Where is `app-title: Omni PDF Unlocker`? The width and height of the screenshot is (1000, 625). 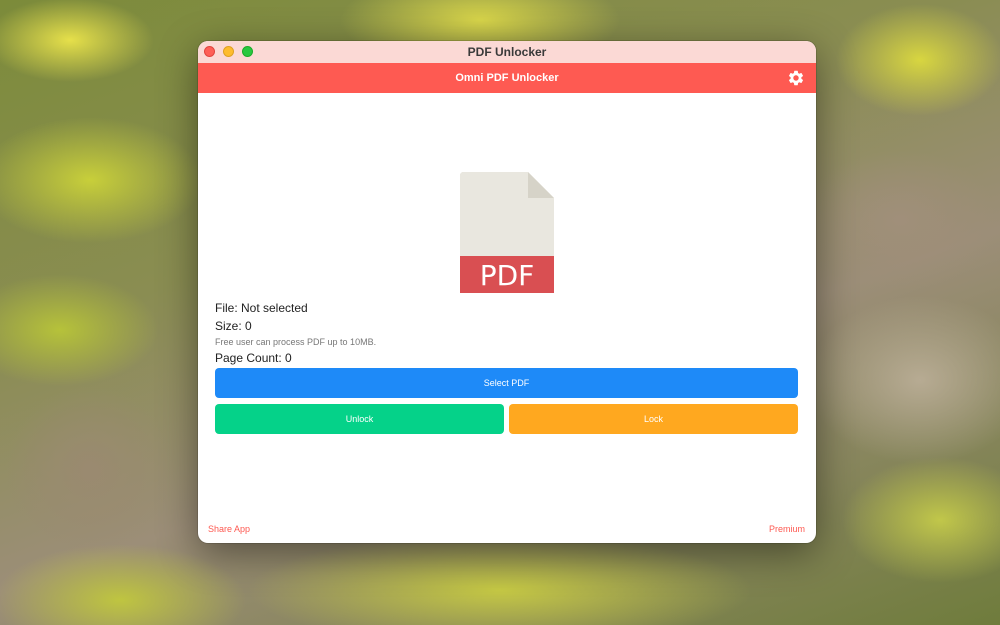
app-title: Omni PDF Unlocker is located at coordinates (507, 78).